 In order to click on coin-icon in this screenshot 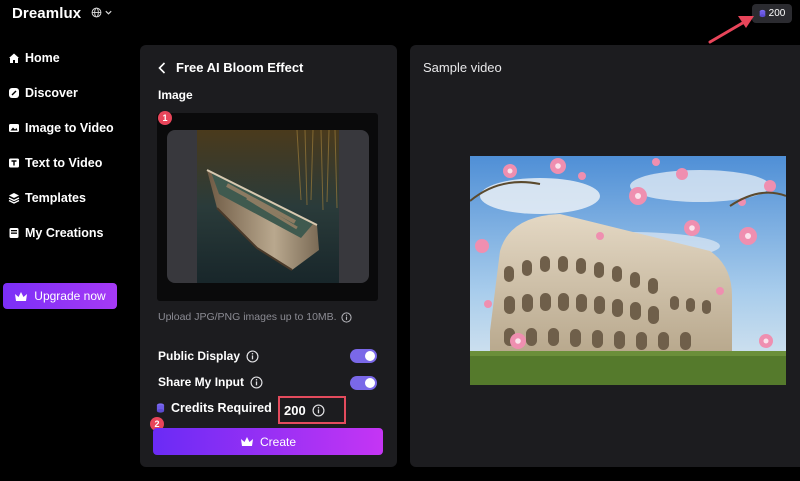, I will do `click(762, 13)`.